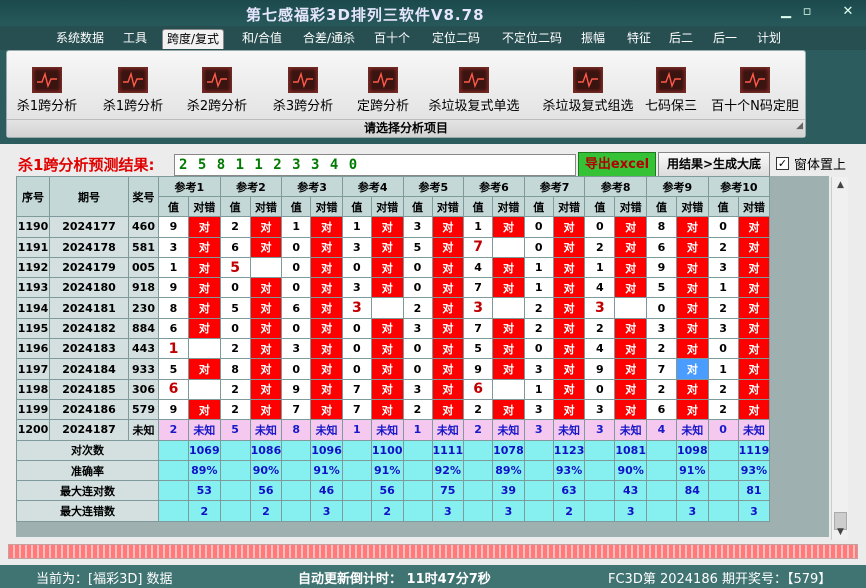 The height and width of the screenshot is (588, 866). I want to click on table-row: 1198 2024185 306 6 2 对 9 对 7 对 3 对 6 1 对 0 对 2 对 2 对, so click(393, 389).